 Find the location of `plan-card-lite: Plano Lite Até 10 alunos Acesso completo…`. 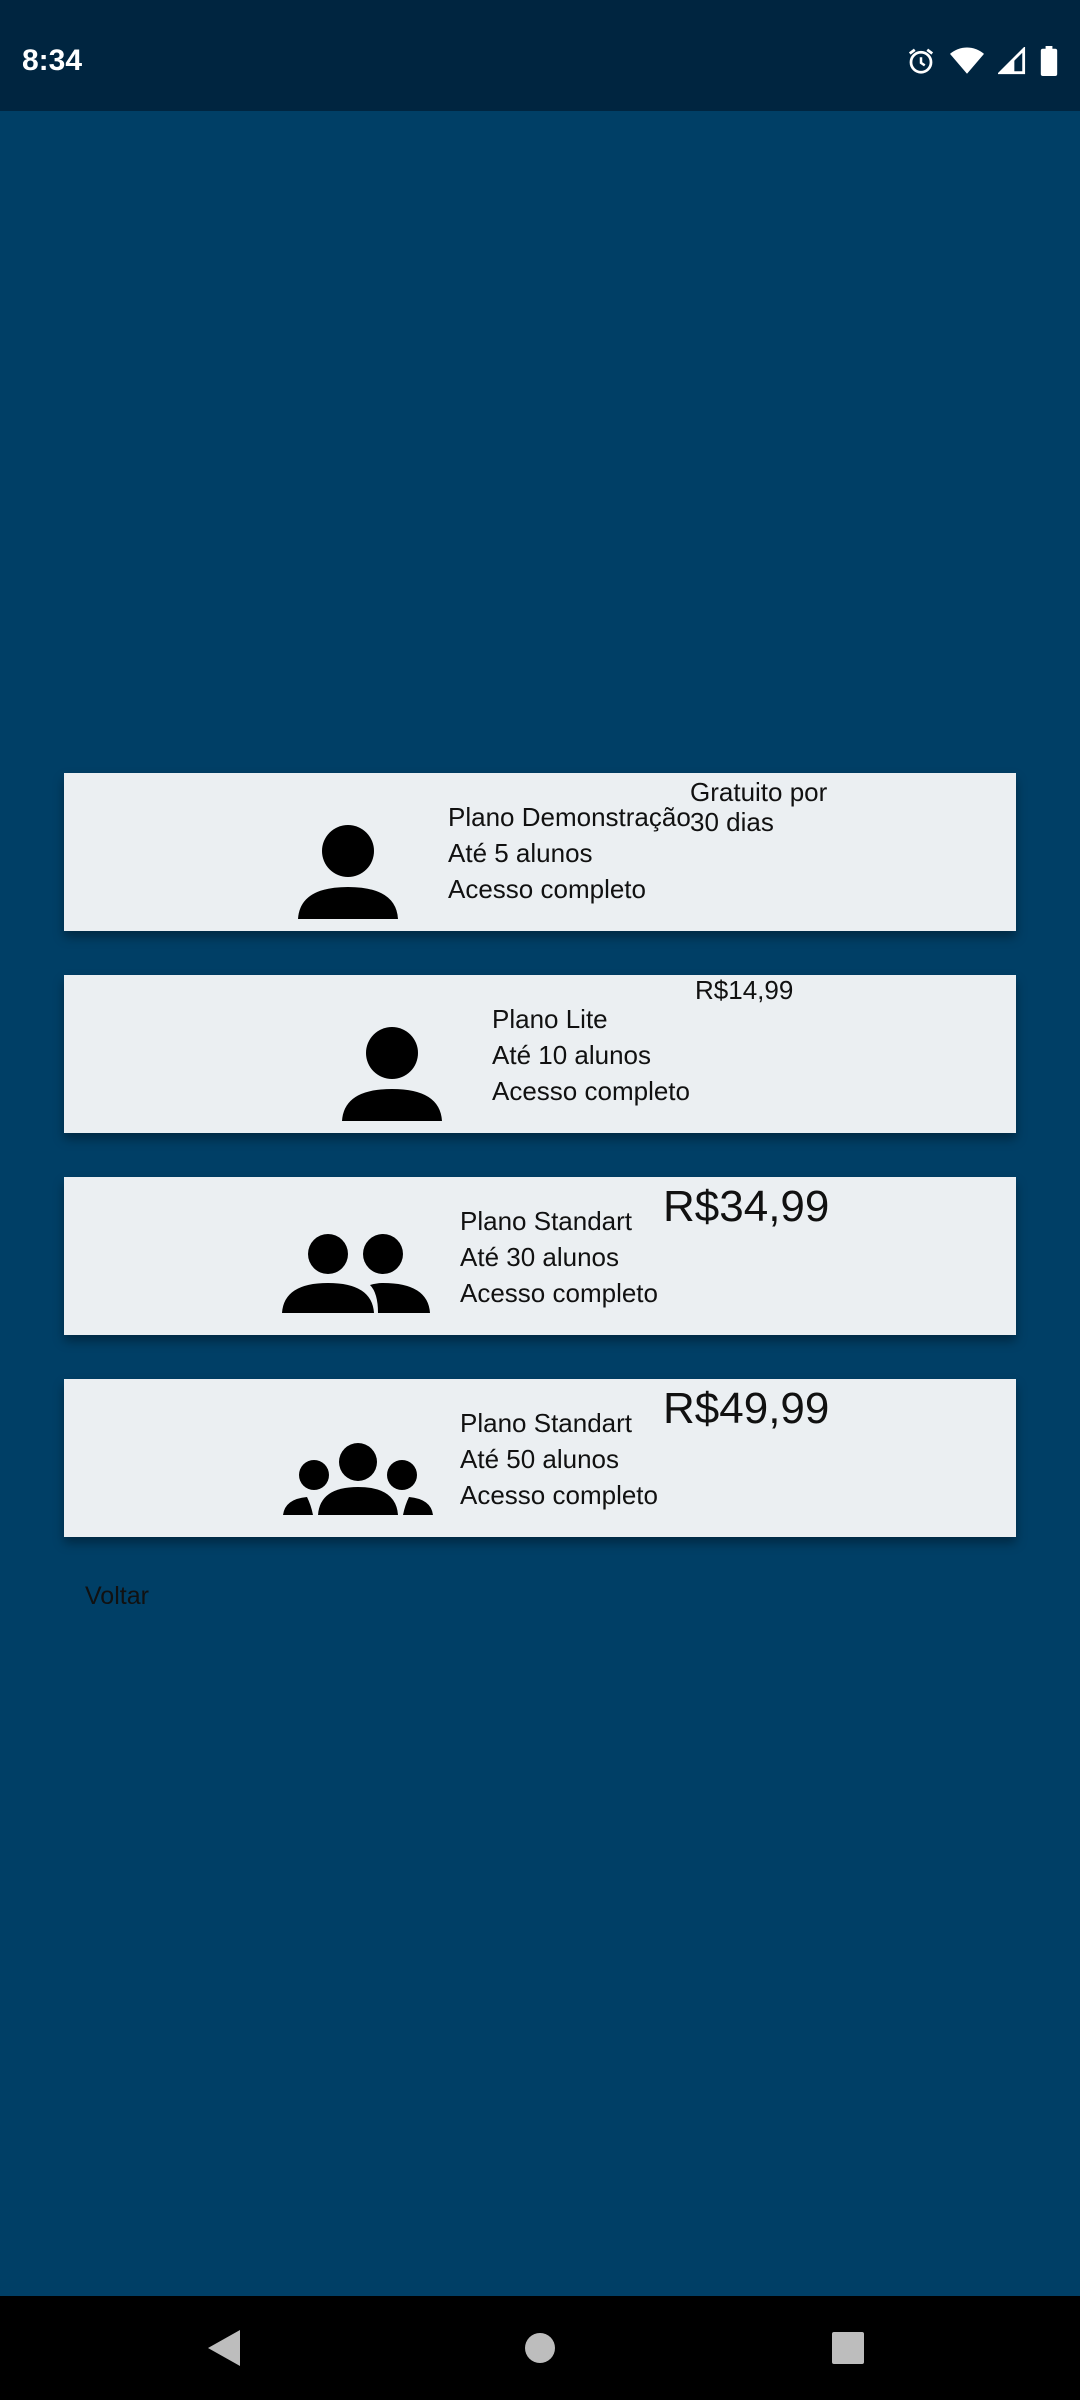

plan-card-lite: Plano Lite Até 10 alunos Acesso completo… is located at coordinates (540, 1054).